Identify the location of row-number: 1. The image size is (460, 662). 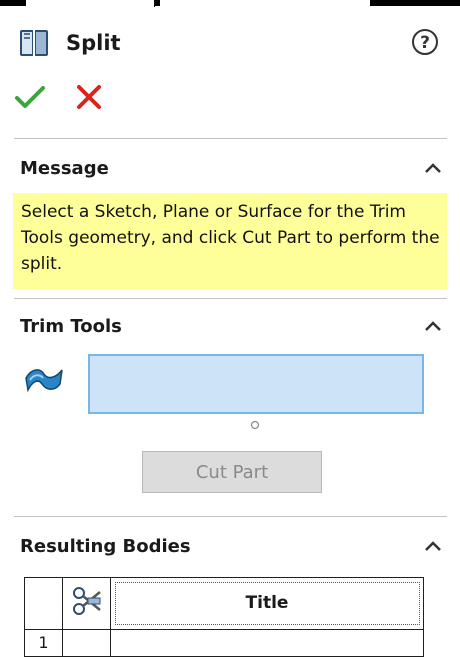
(43, 643).